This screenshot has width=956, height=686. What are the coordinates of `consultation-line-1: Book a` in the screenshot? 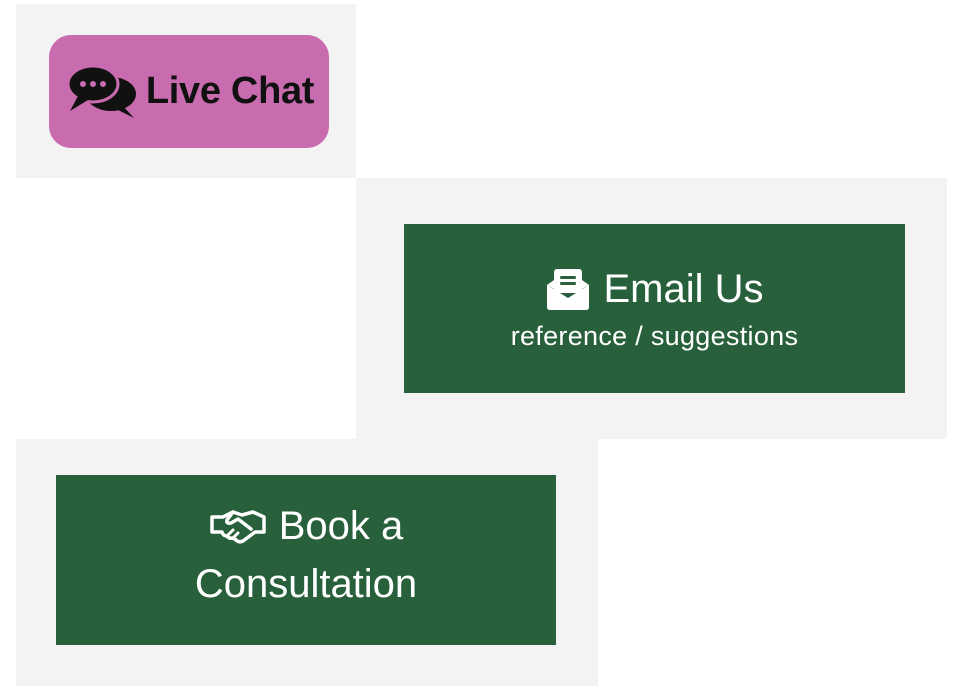 It's located at (341, 526).